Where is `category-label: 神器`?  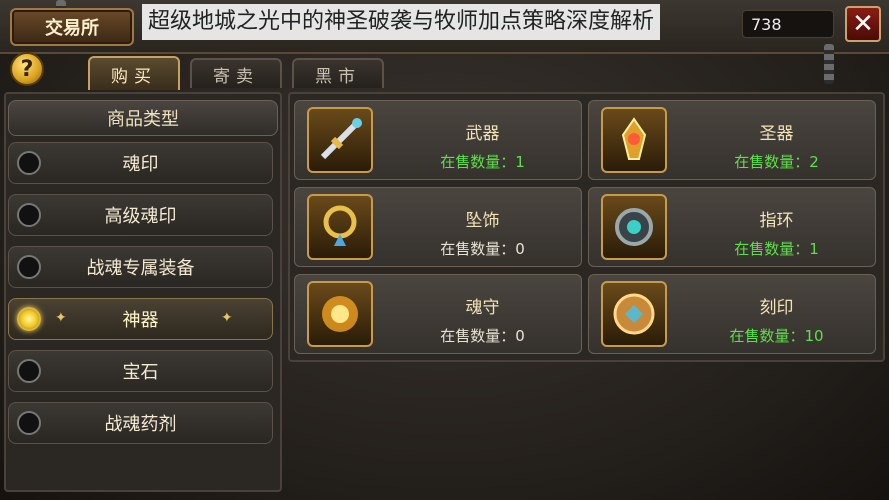 category-label: 神器 is located at coordinates (140, 320).